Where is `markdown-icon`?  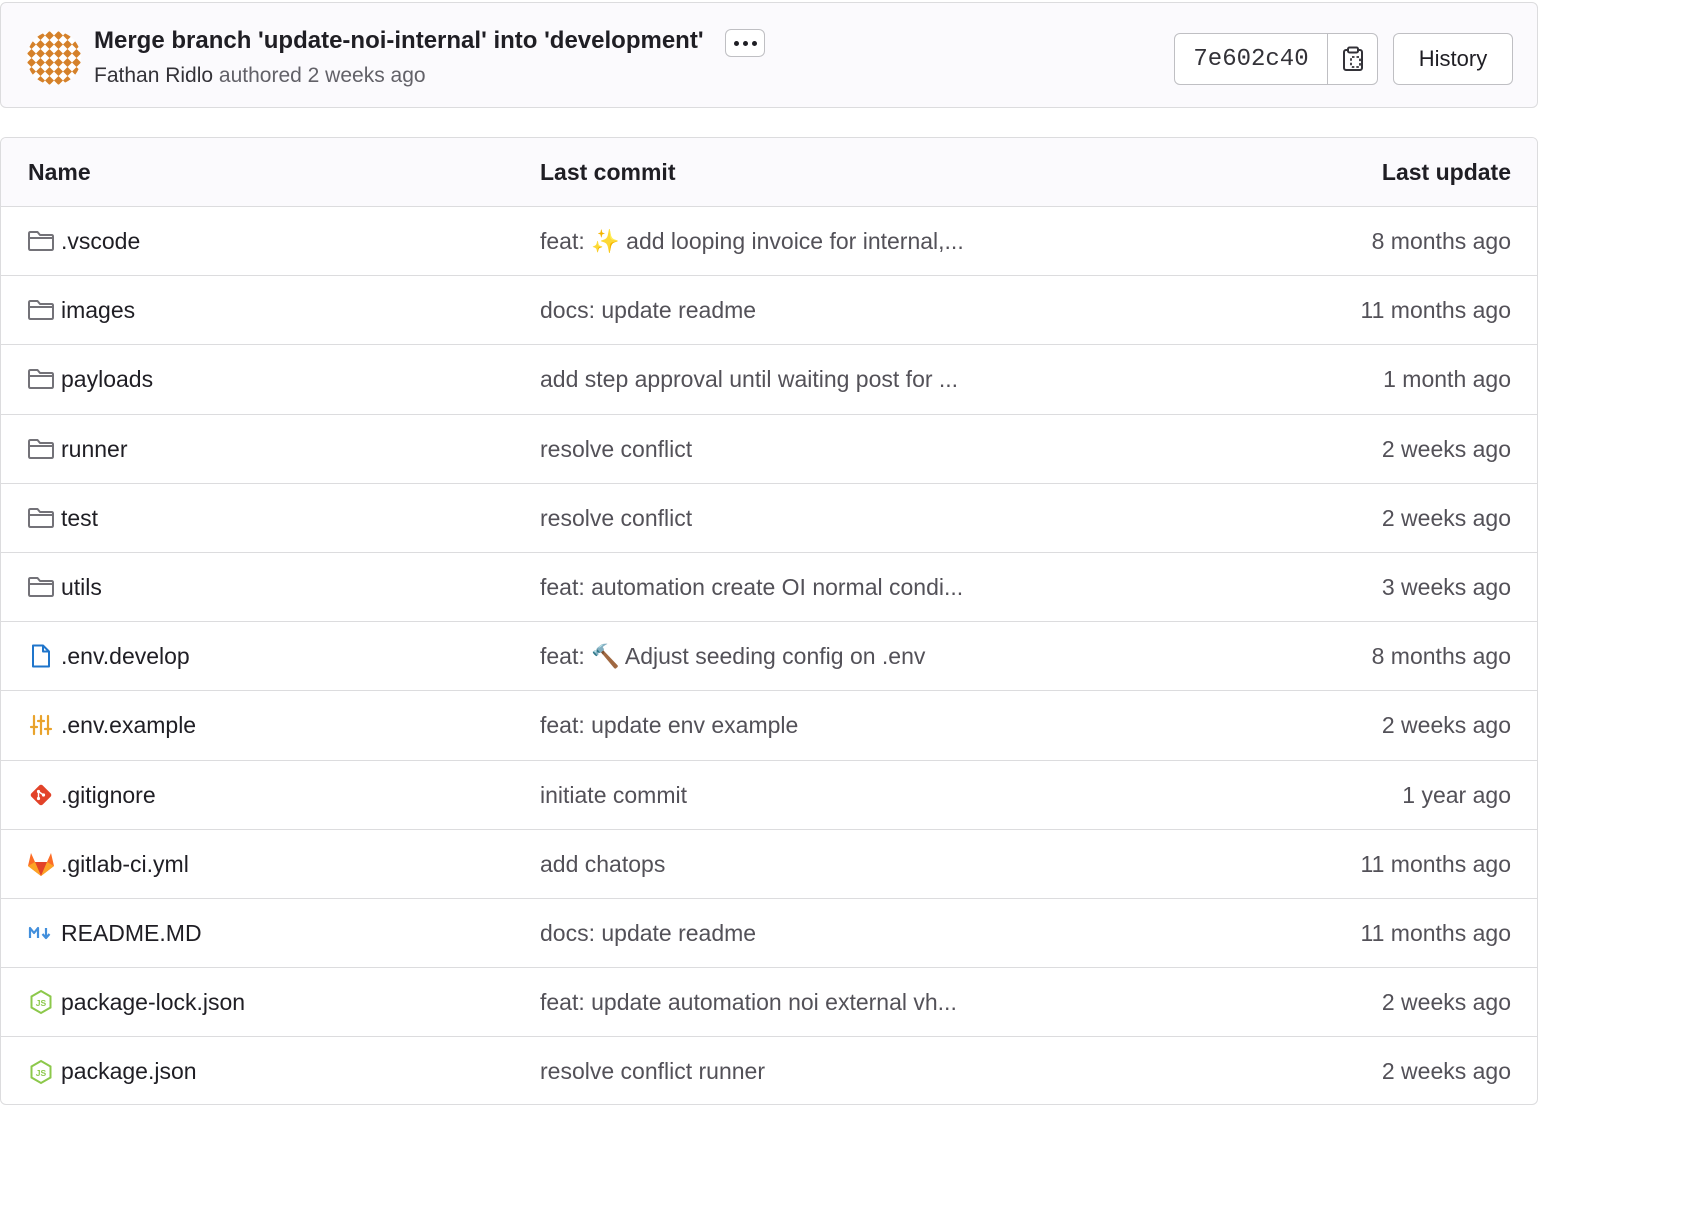
markdown-icon is located at coordinates (41, 933).